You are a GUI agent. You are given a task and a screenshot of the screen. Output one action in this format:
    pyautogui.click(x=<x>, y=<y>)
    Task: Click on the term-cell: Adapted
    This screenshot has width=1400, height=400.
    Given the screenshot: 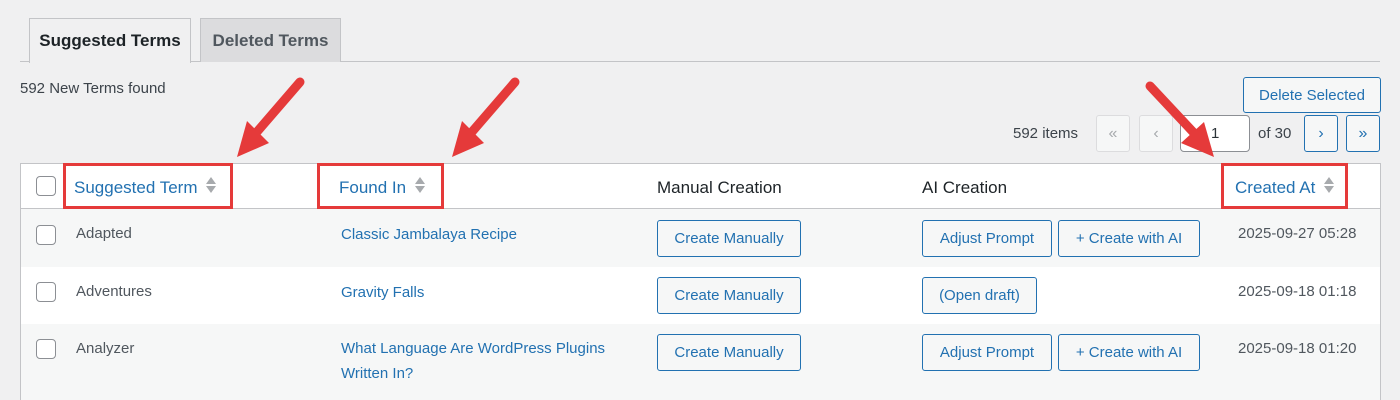 What is the action you would take?
    pyautogui.click(x=104, y=233)
    